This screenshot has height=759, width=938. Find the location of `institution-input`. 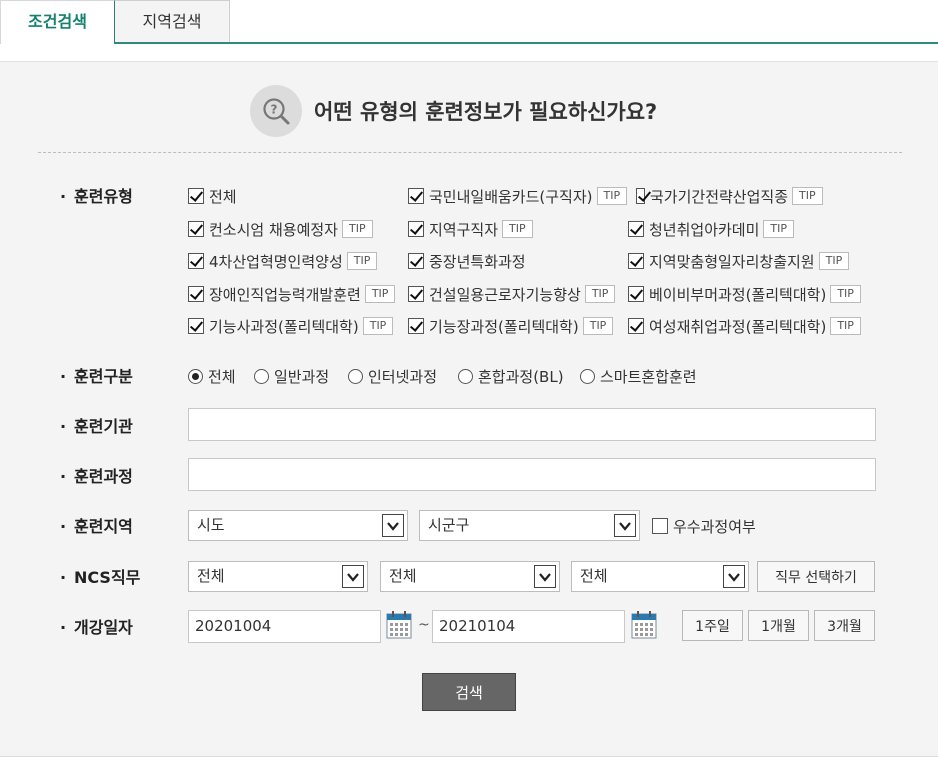

institution-input is located at coordinates (532, 424).